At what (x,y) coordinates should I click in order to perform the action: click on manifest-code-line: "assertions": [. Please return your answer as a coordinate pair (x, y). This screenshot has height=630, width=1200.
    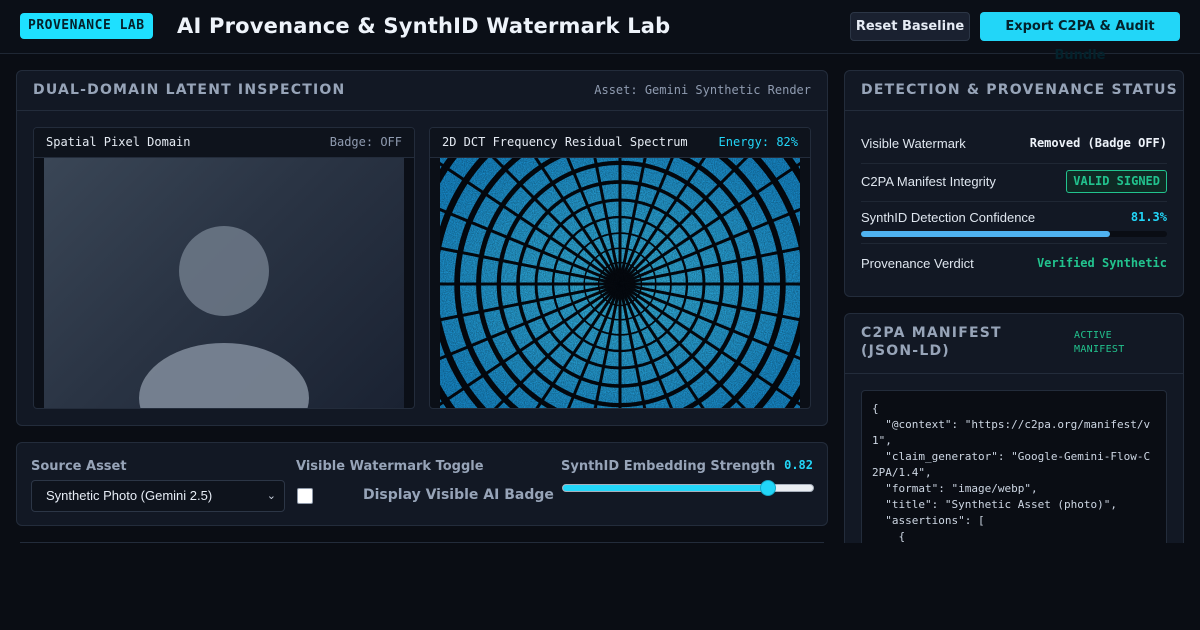
    Looking at the image, I should click on (928, 520).